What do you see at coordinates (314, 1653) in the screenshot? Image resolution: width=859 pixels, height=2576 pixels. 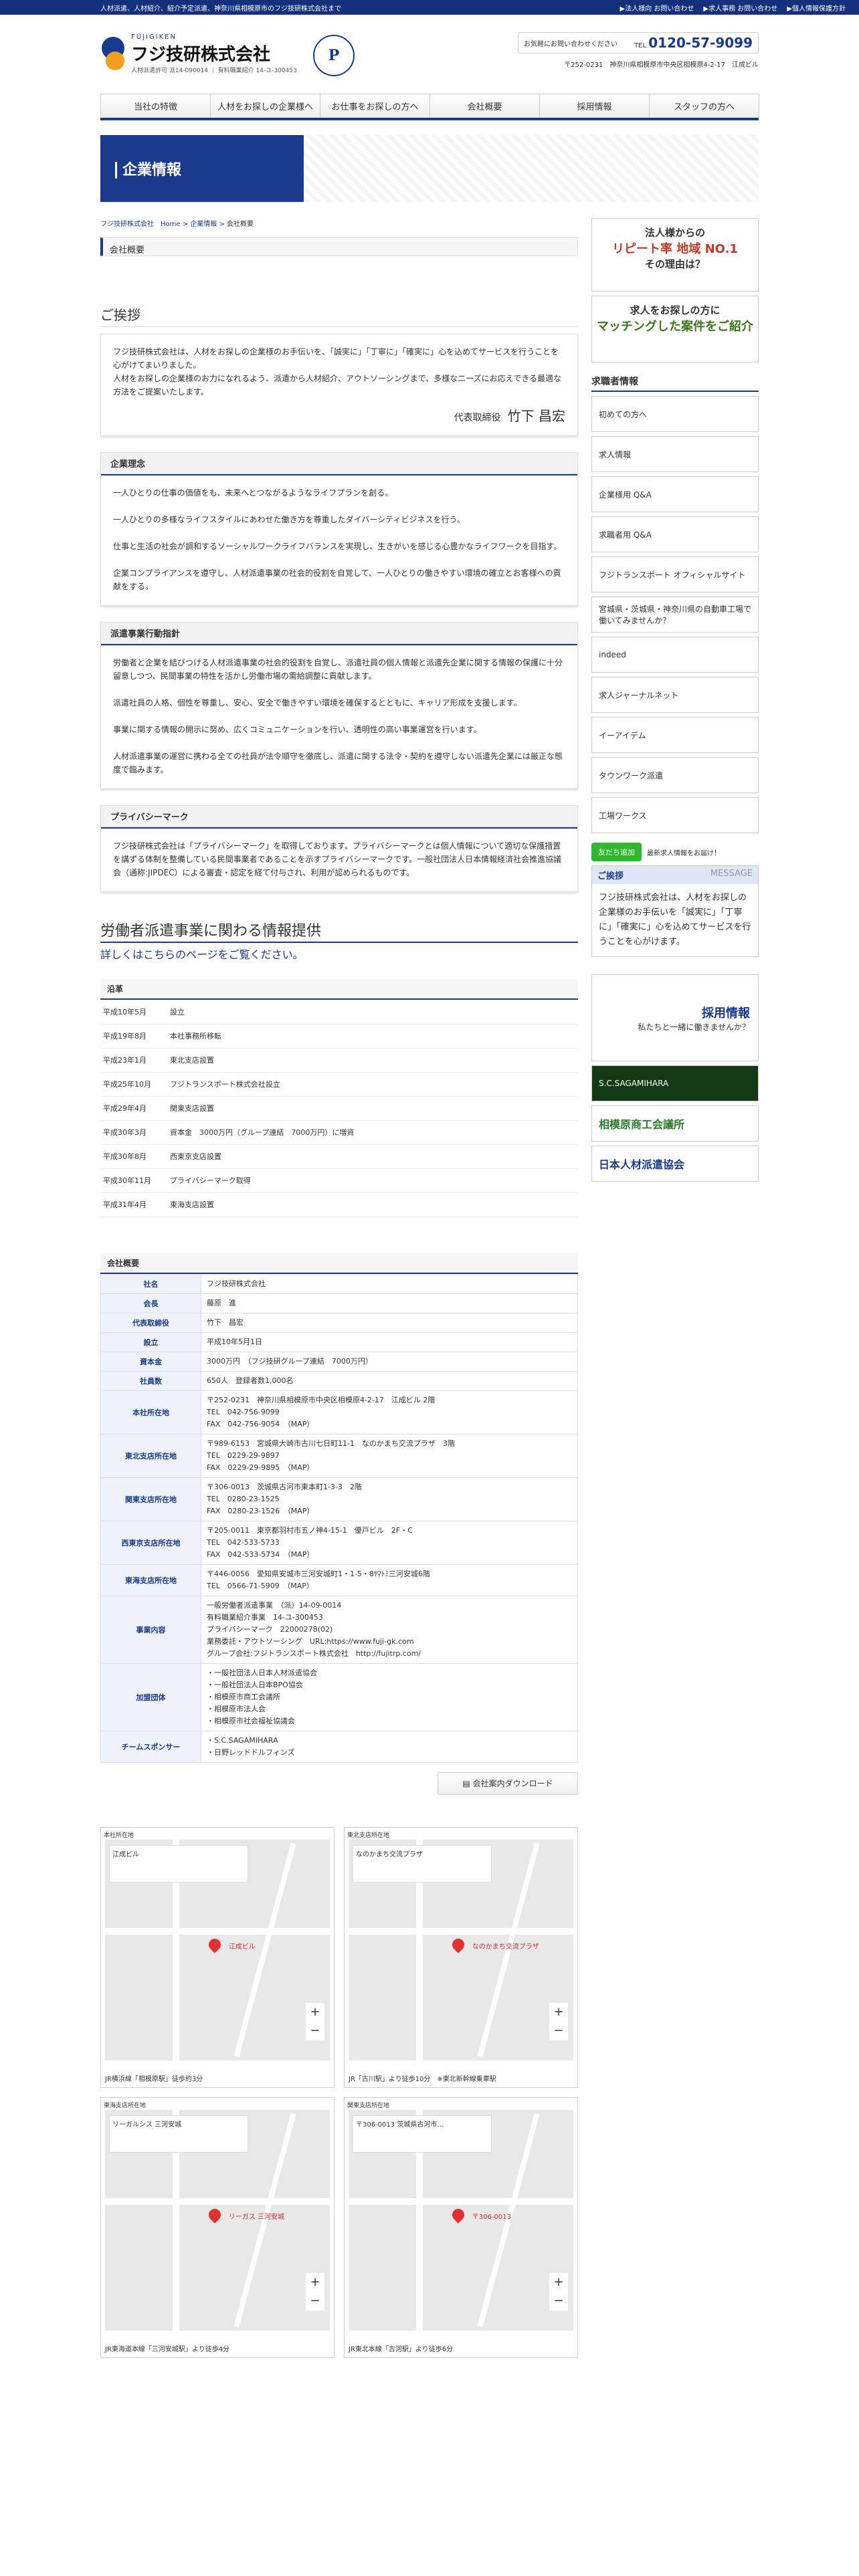 I see `company-value-line: グループ会社:フジトランスポート株式会社 http://fujitrp.com/` at bounding box center [314, 1653].